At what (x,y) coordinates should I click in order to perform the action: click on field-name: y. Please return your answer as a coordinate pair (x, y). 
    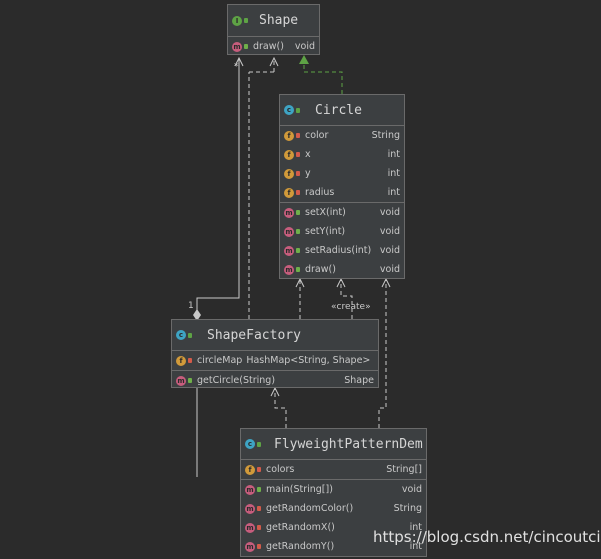
    Looking at the image, I should click on (308, 173).